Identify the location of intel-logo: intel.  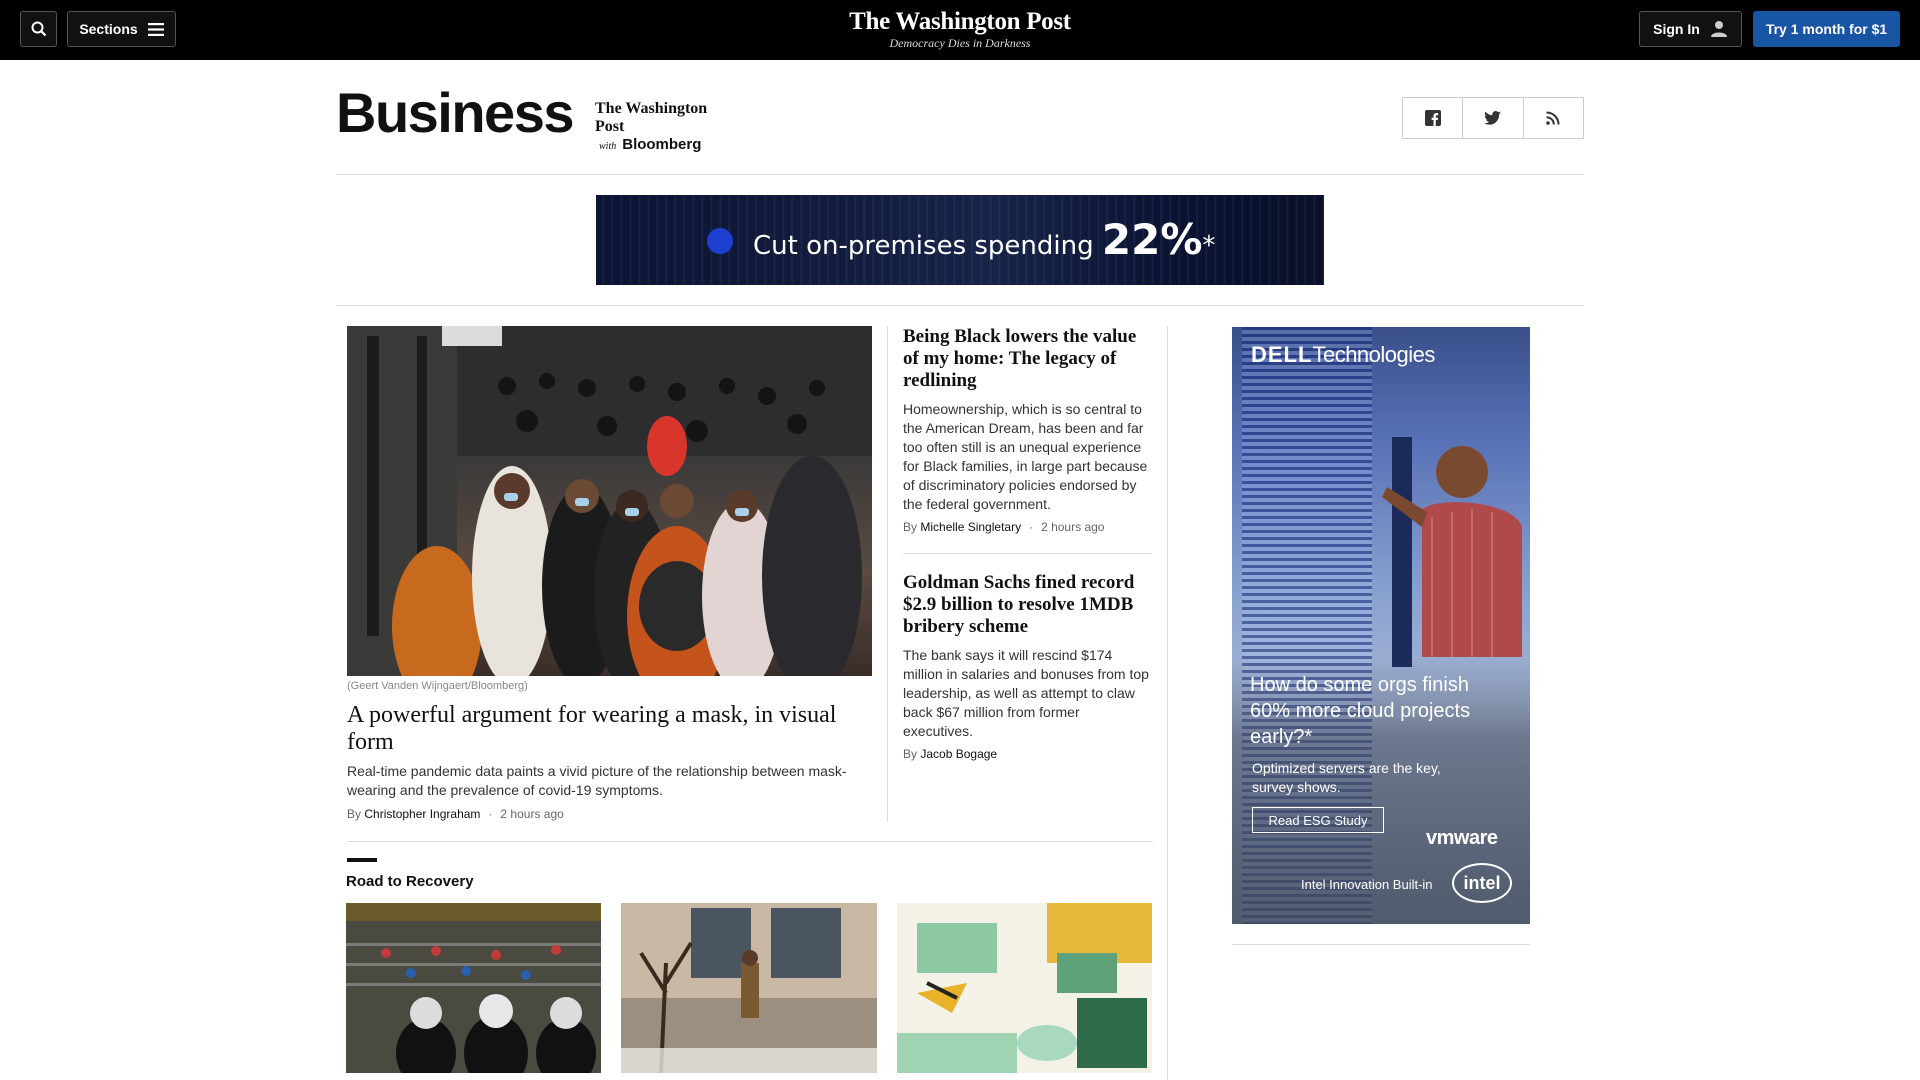
(1482, 883).